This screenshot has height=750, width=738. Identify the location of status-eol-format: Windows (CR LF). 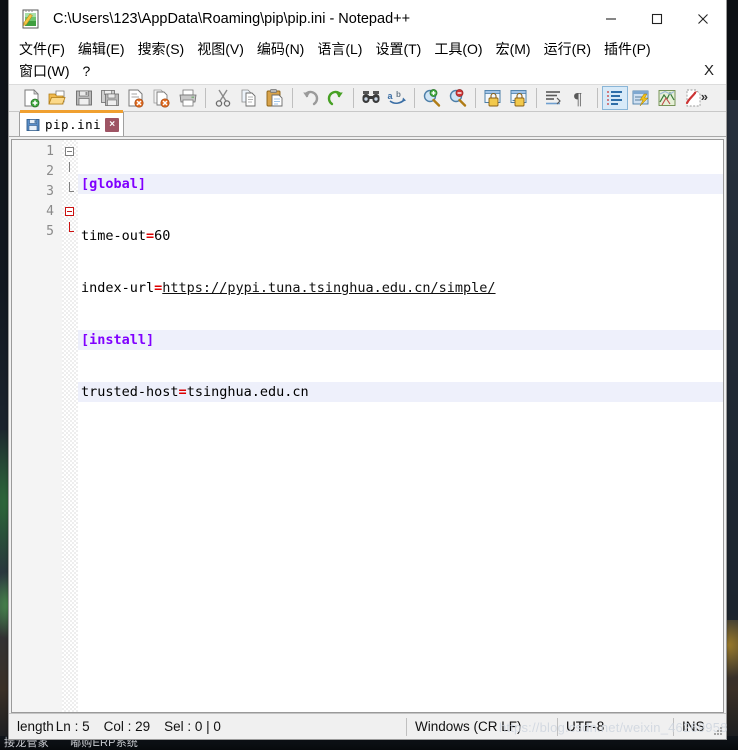
(482, 727).